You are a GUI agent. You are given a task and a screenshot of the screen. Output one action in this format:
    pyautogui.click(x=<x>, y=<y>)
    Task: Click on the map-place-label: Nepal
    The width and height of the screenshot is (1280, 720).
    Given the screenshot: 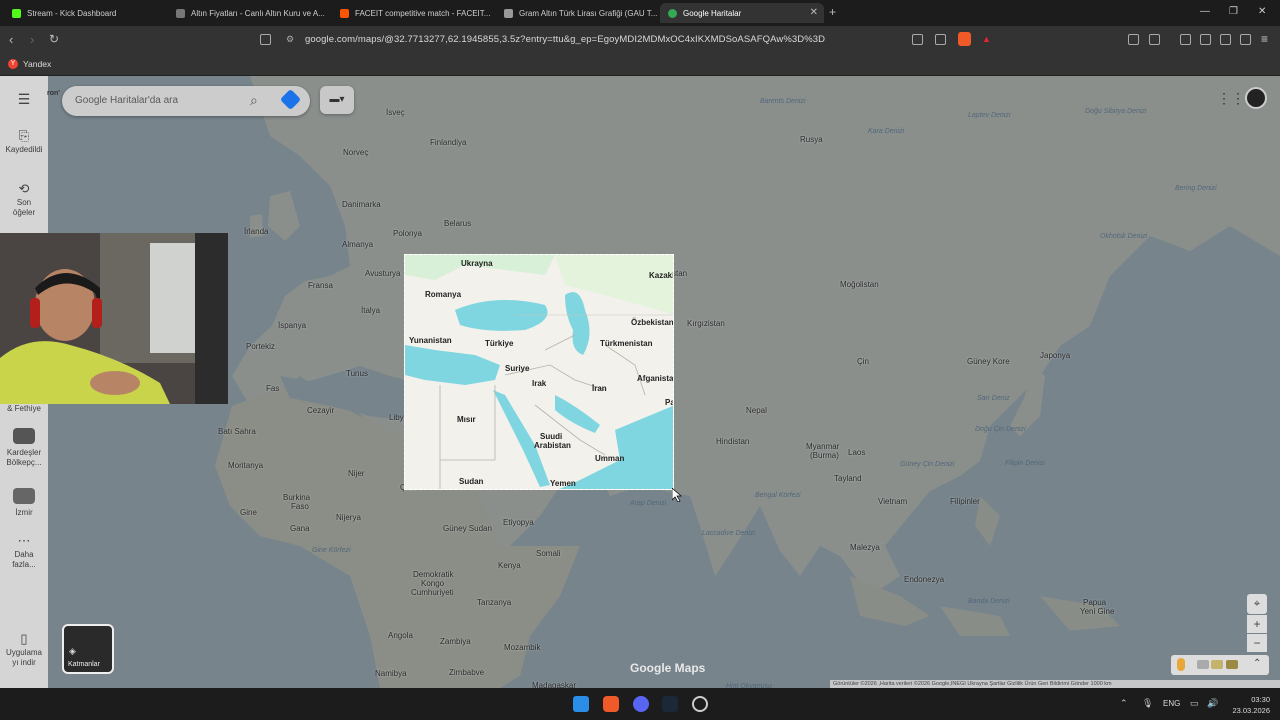 What is the action you would take?
    pyautogui.click(x=756, y=410)
    